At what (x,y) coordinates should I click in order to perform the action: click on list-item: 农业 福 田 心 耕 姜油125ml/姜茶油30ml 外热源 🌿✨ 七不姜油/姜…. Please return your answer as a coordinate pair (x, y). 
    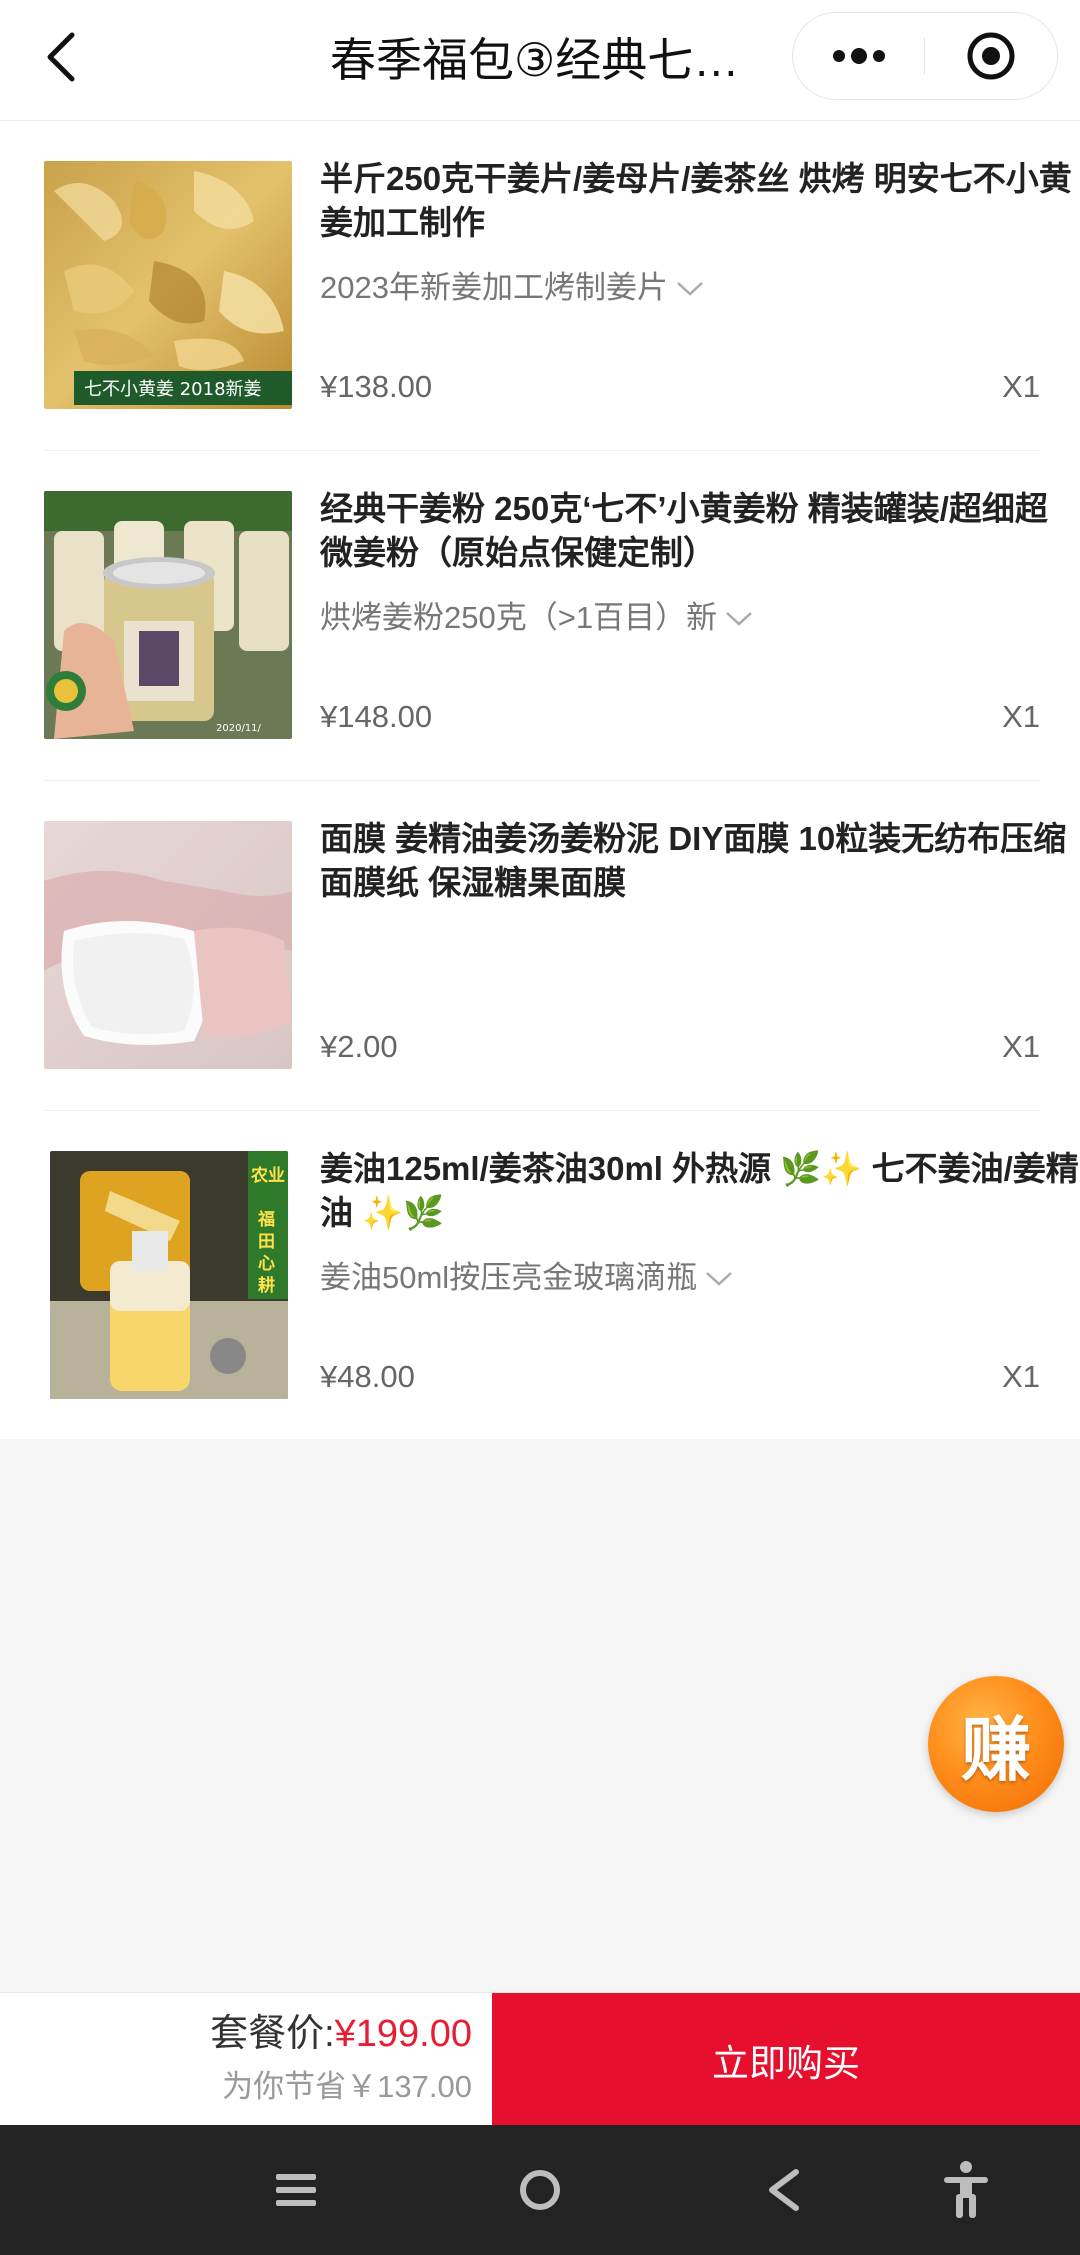
    Looking at the image, I should click on (561, 1276).